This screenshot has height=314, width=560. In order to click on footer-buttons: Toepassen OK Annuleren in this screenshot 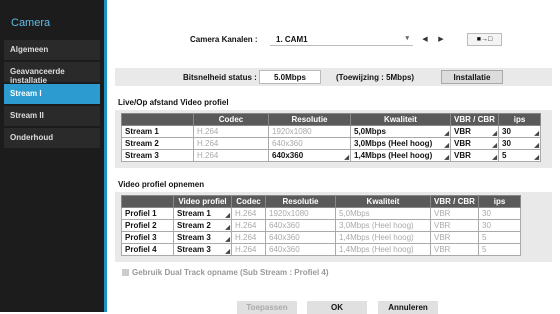, I will do `click(335, 307)`.